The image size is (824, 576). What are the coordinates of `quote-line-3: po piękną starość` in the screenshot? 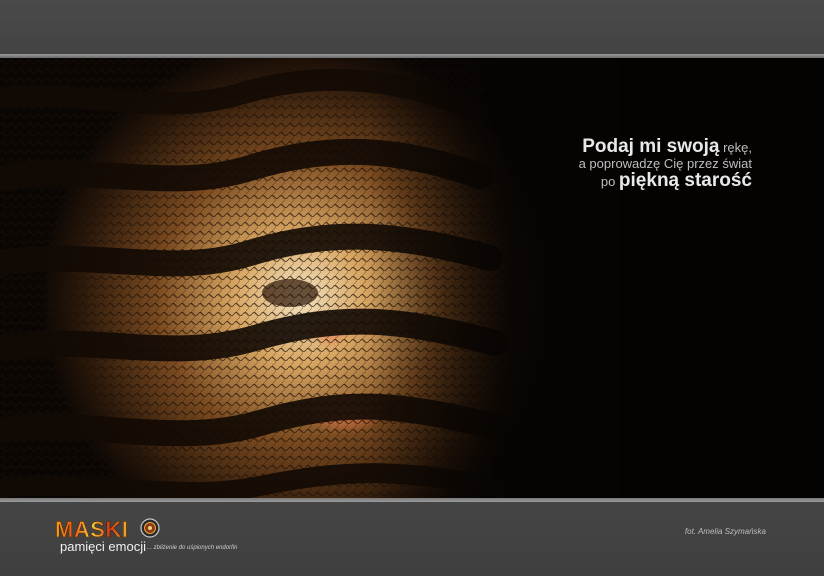 It's located at (665, 180).